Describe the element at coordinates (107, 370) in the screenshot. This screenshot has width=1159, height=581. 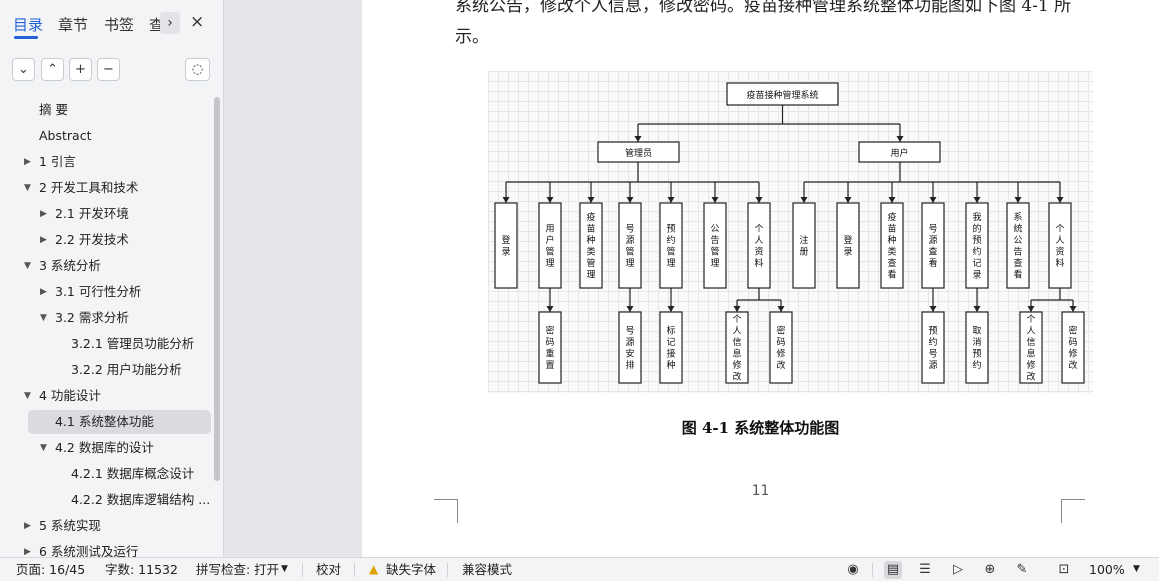
I see `outline-item: 3.2.2 用户功能分析` at that location.